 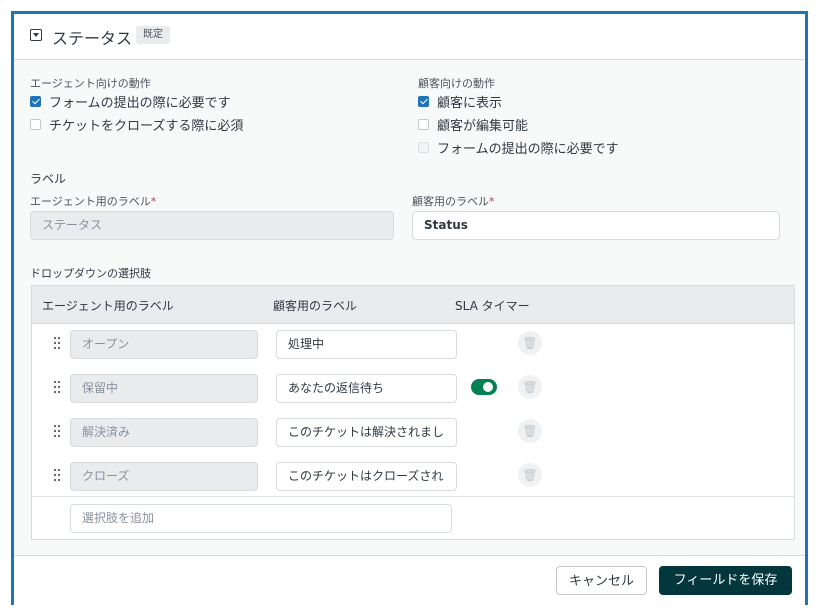 I want to click on add-option-input: 選択肢を追加, so click(x=261, y=518).